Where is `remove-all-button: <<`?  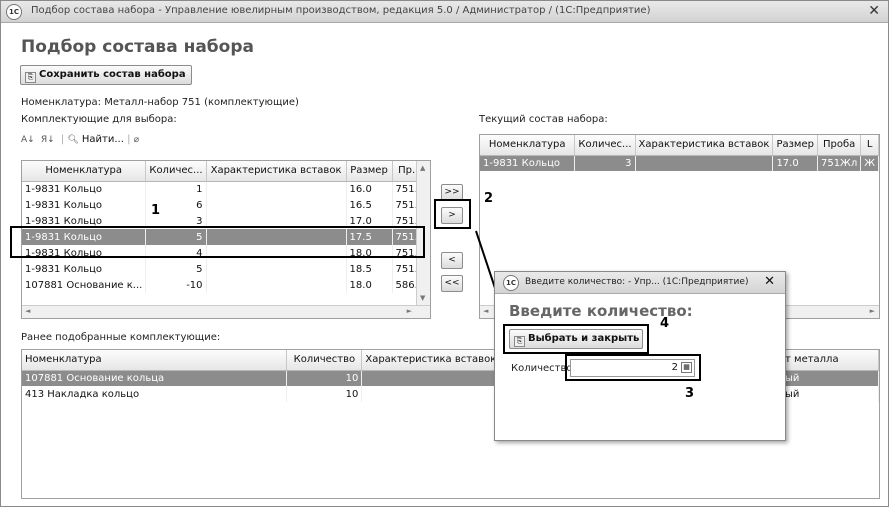 remove-all-button: << is located at coordinates (452, 283).